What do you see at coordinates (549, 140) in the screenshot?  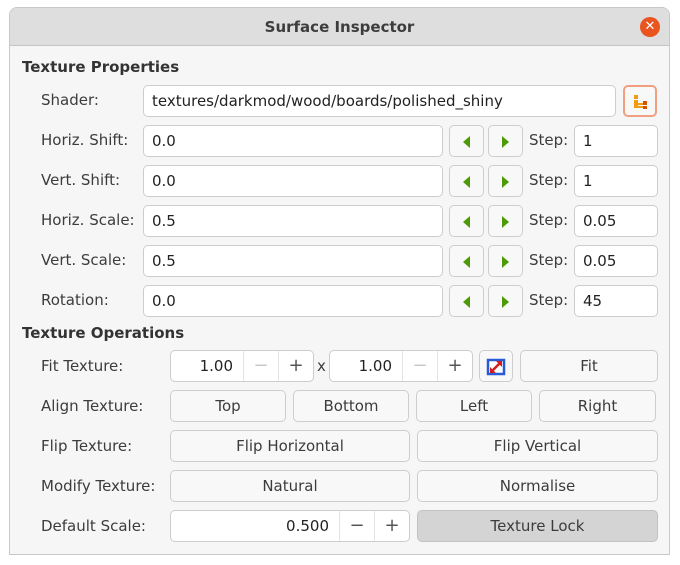 I see `horiz-shift-step-label: Step:` at bounding box center [549, 140].